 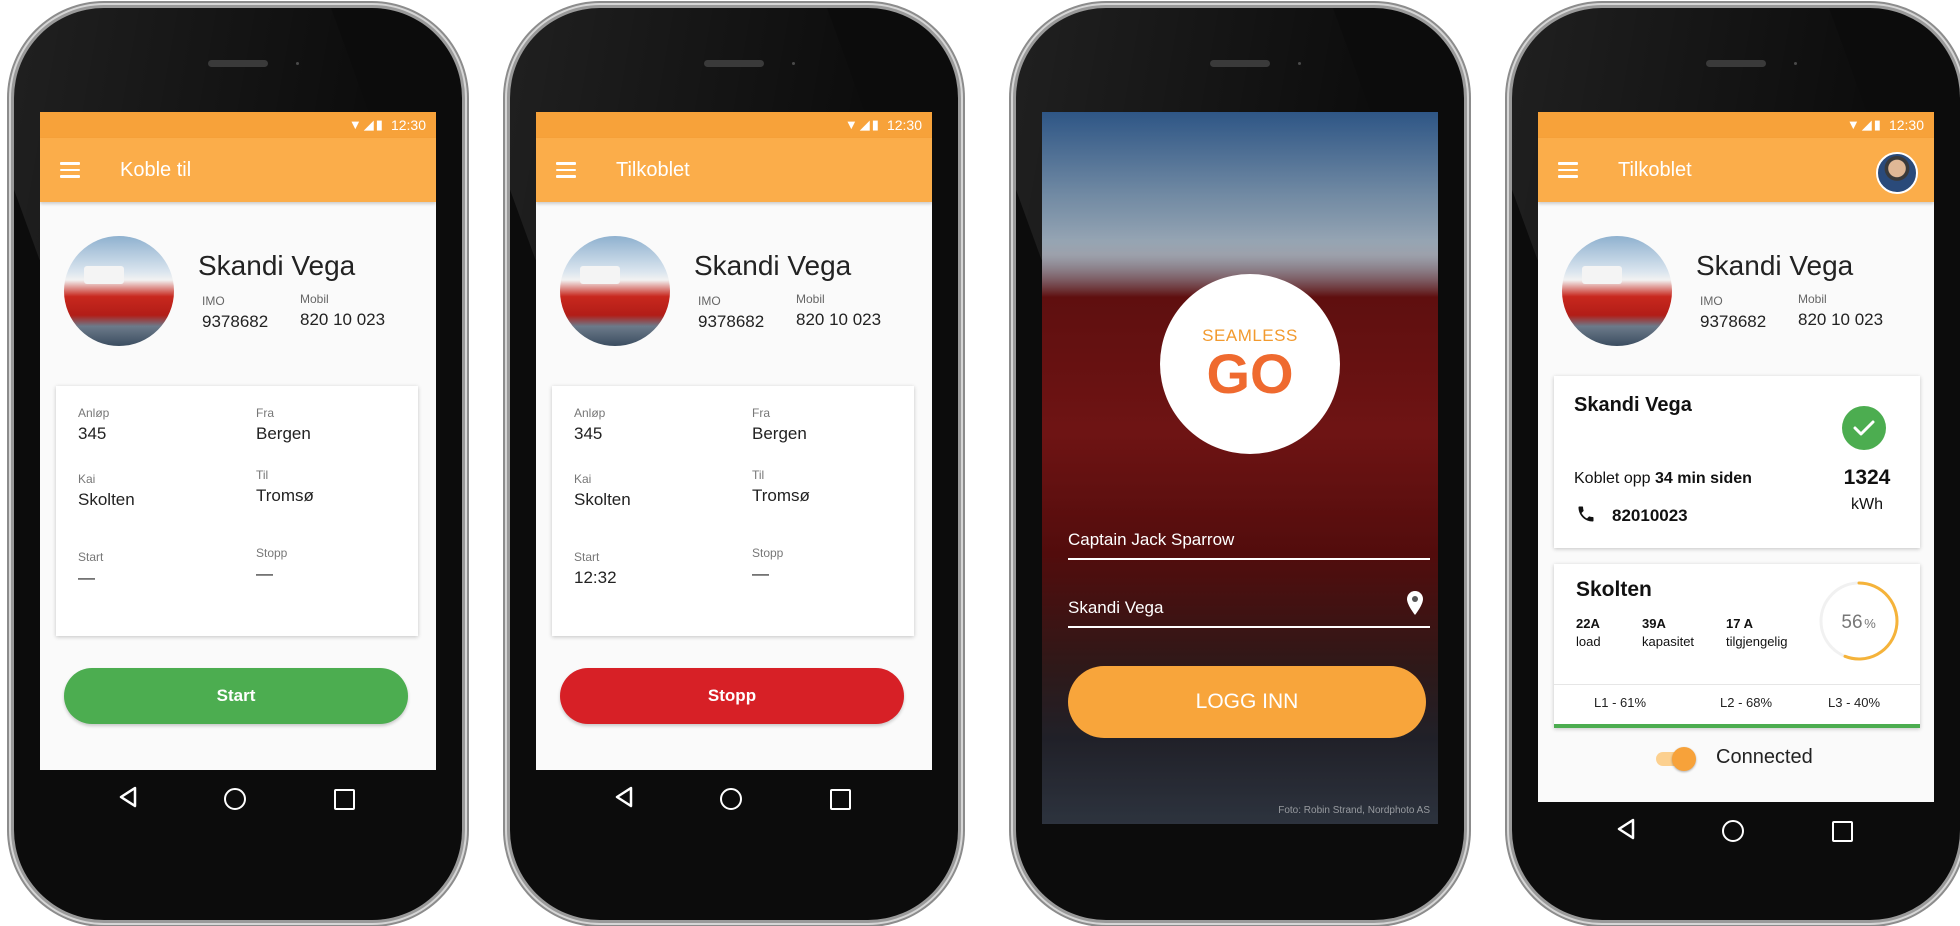 What do you see at coordinates (1415, 603) in the screenshot?
I see `location-pin-icon` at bounding box center [1415, 603].